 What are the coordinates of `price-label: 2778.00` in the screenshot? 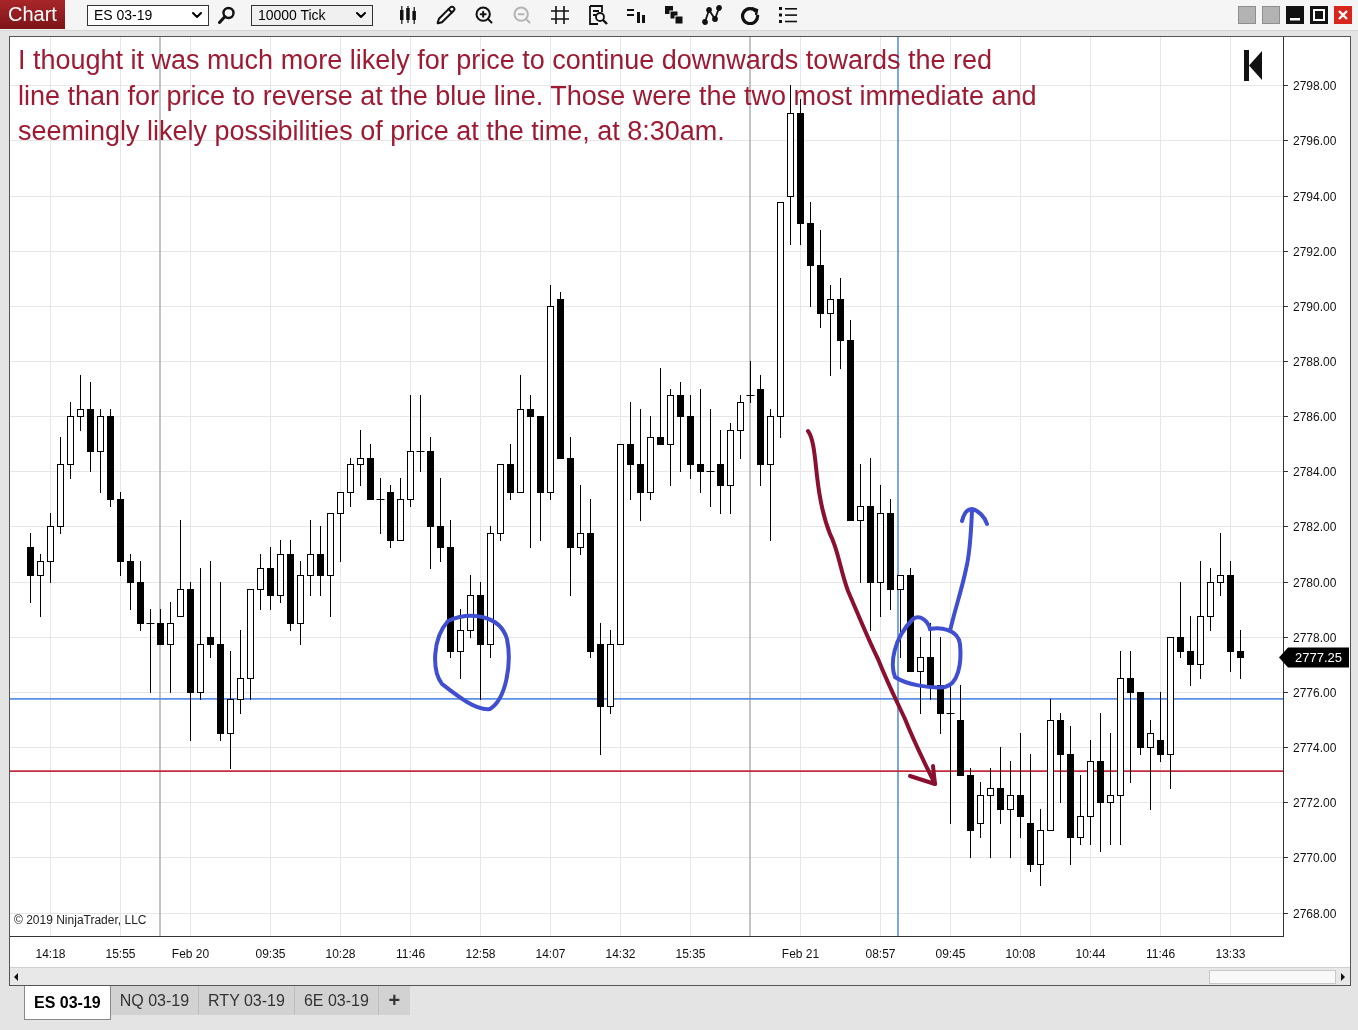 It's located at (1315, 638).